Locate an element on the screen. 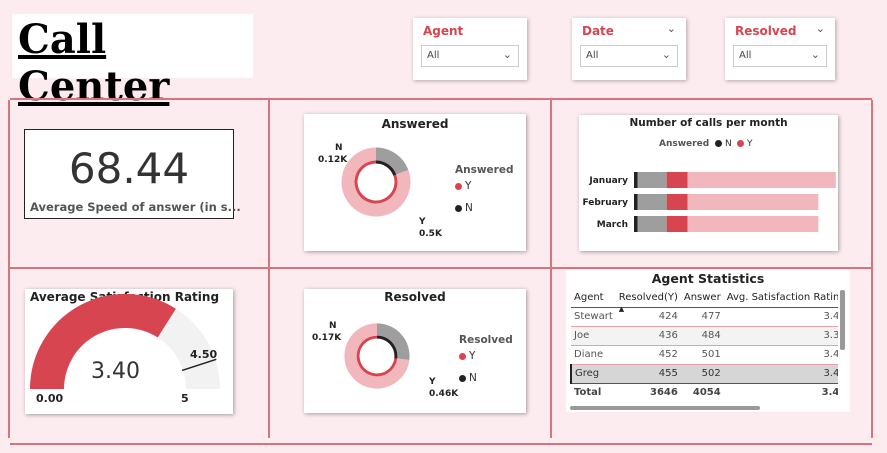  cell-total-answer: 4054 is located at coordinates (706, 393).